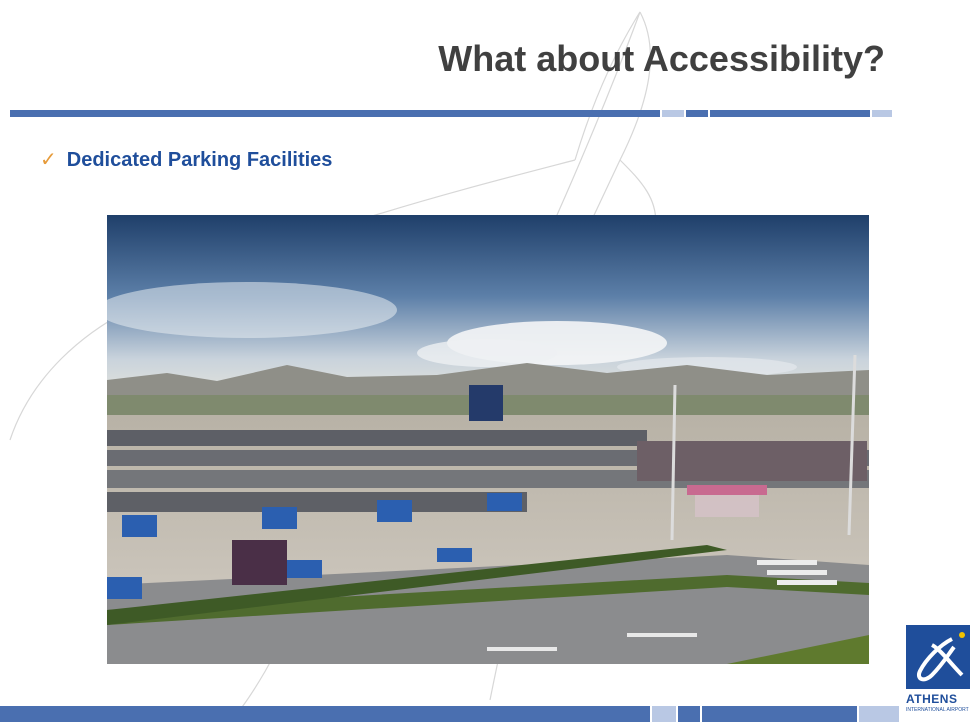 Image resolution: width=970 pixels, height=722 pixels. I want to click on bullet-text: Dedicated Parking Facilities, so click(199, 160).